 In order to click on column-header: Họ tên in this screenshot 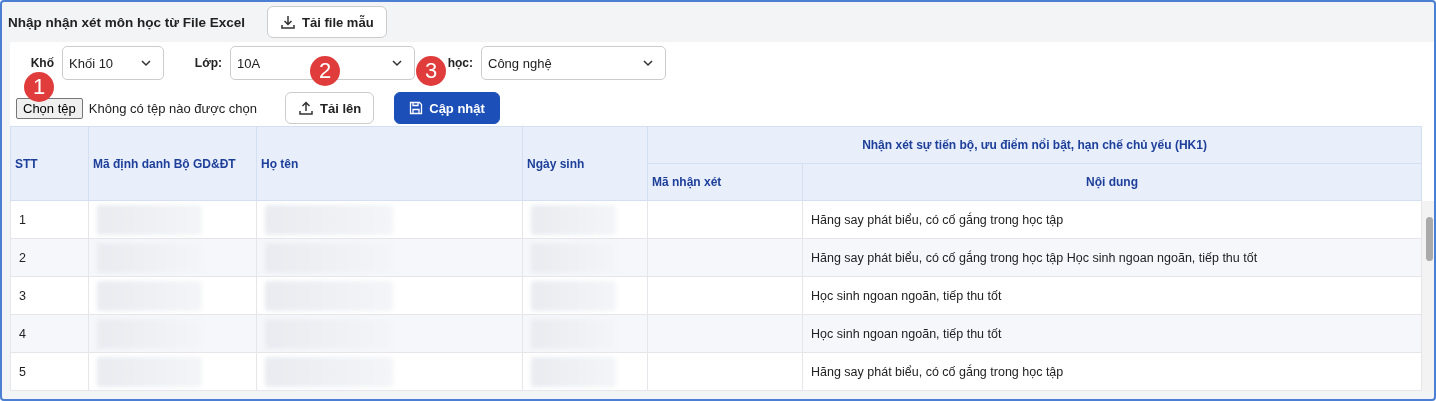, I will do `click(389, 163)`.